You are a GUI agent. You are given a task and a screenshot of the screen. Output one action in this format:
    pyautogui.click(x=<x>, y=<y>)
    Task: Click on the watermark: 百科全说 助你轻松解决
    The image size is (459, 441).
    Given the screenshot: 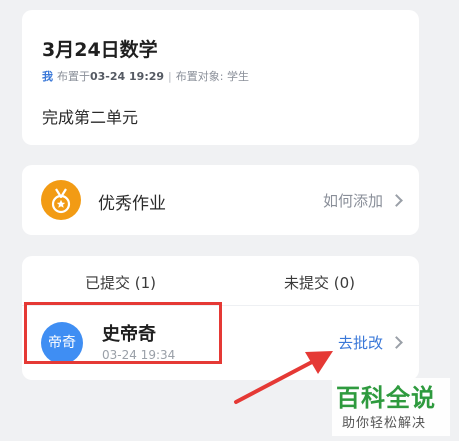 What is the action you would take?
    pyautogui.click(x=391, y=407)
    